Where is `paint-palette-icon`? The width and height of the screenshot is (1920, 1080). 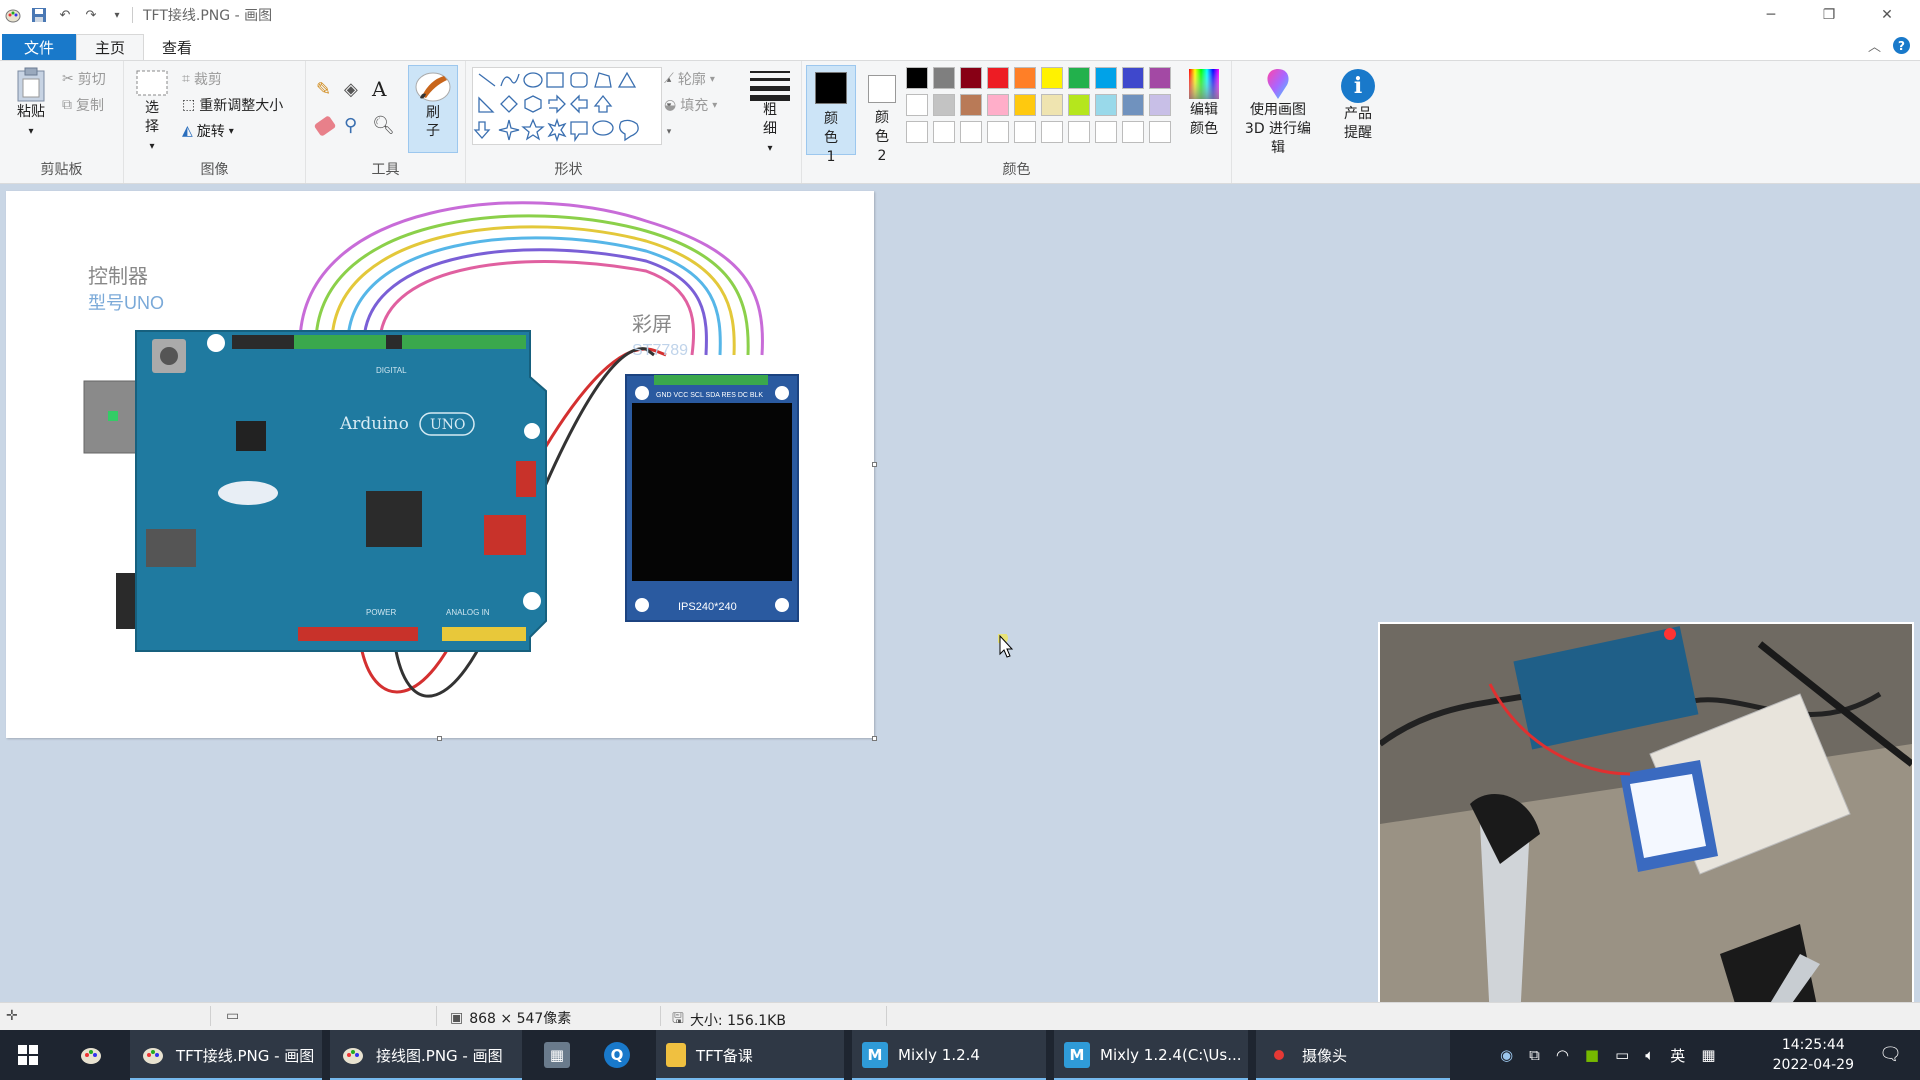
paint-palette-icon is located at coordinates (91, 1055).